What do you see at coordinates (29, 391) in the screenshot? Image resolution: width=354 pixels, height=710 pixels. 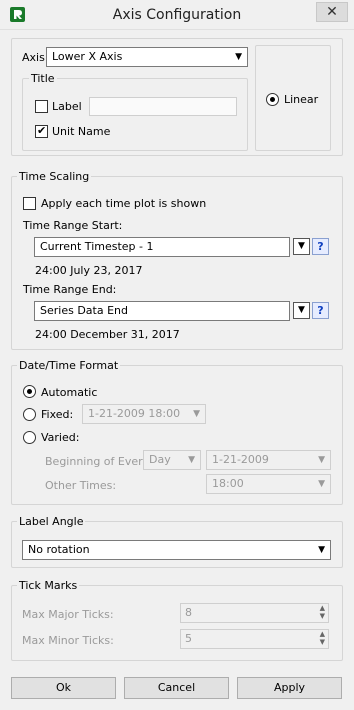 I see `automatic-radio` at bounding box center [29, 391].